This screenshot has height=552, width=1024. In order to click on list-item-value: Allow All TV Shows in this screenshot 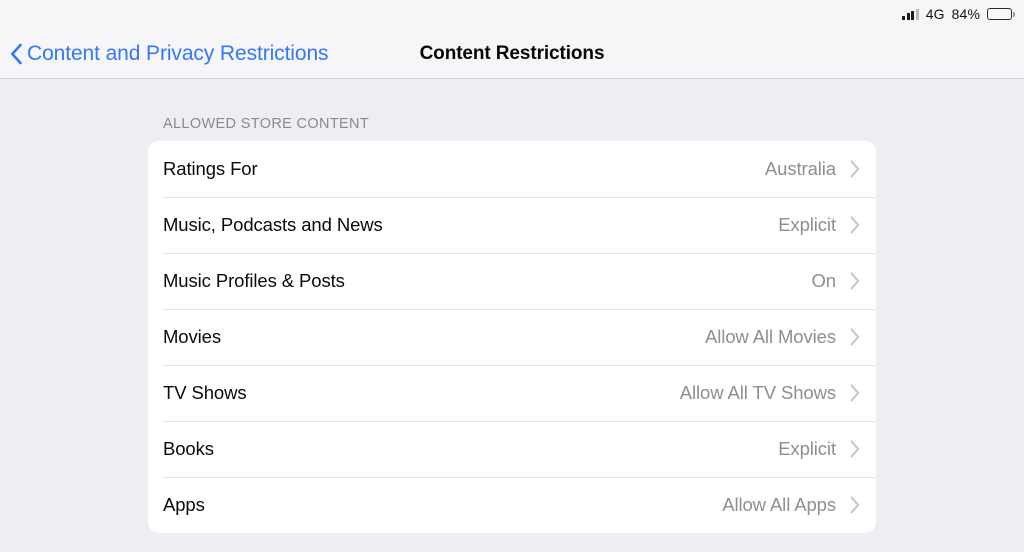, I will do `click(757, 392)`.